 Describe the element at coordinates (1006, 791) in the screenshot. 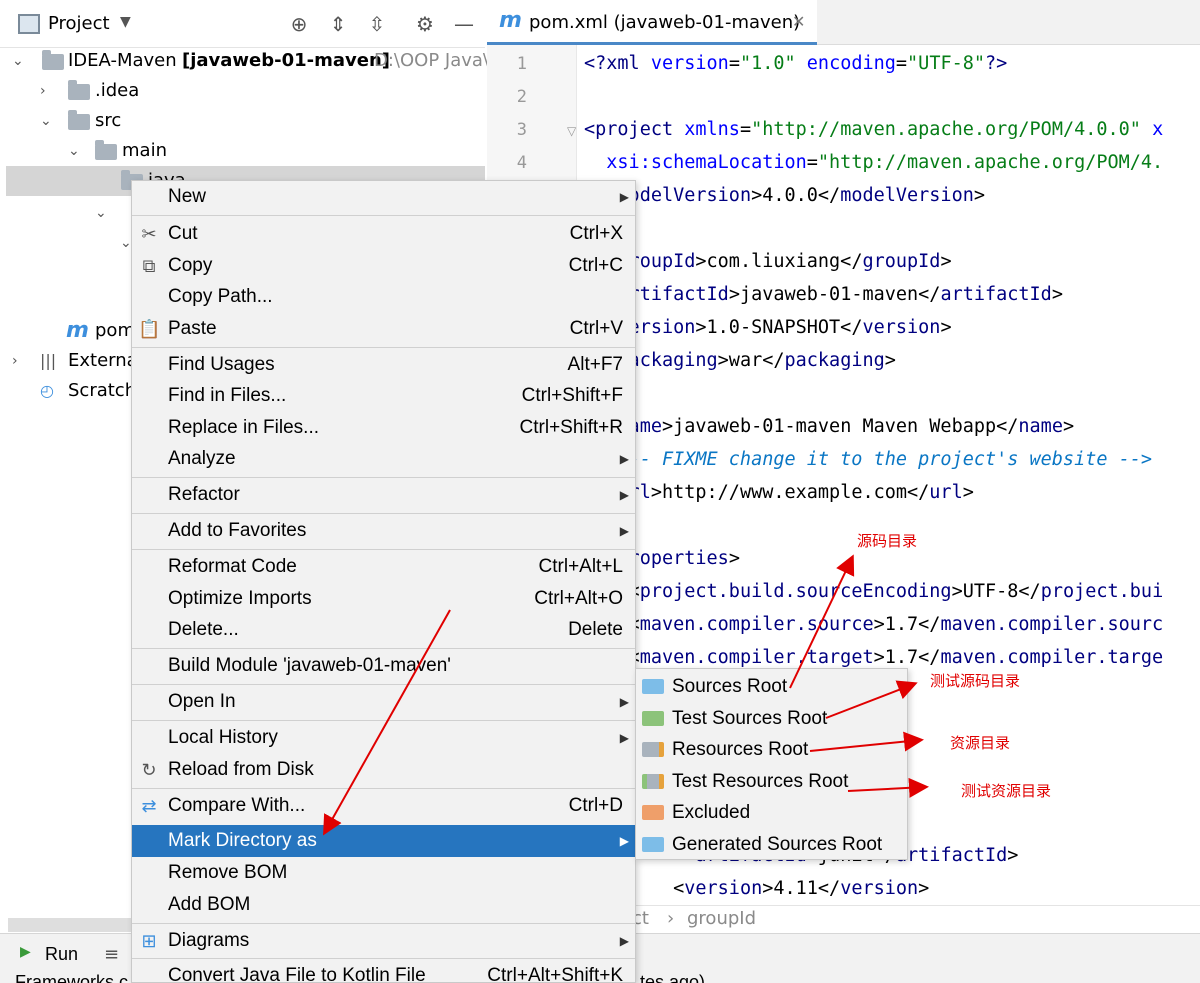

I see `annotation-test-resources: 测试资源目录` at that location.